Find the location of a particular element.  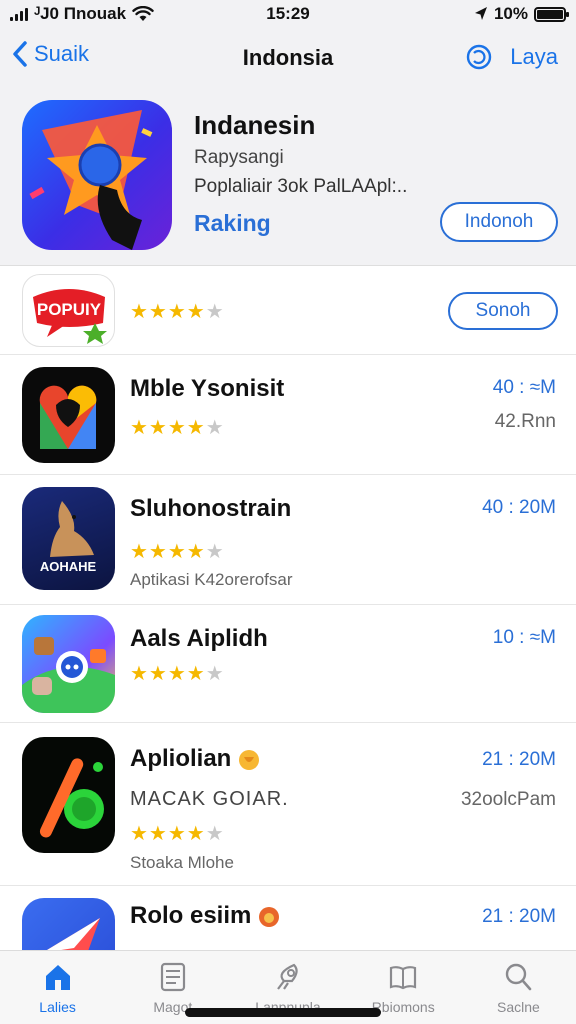

rocket-icon is located at coordinates (287, 976).